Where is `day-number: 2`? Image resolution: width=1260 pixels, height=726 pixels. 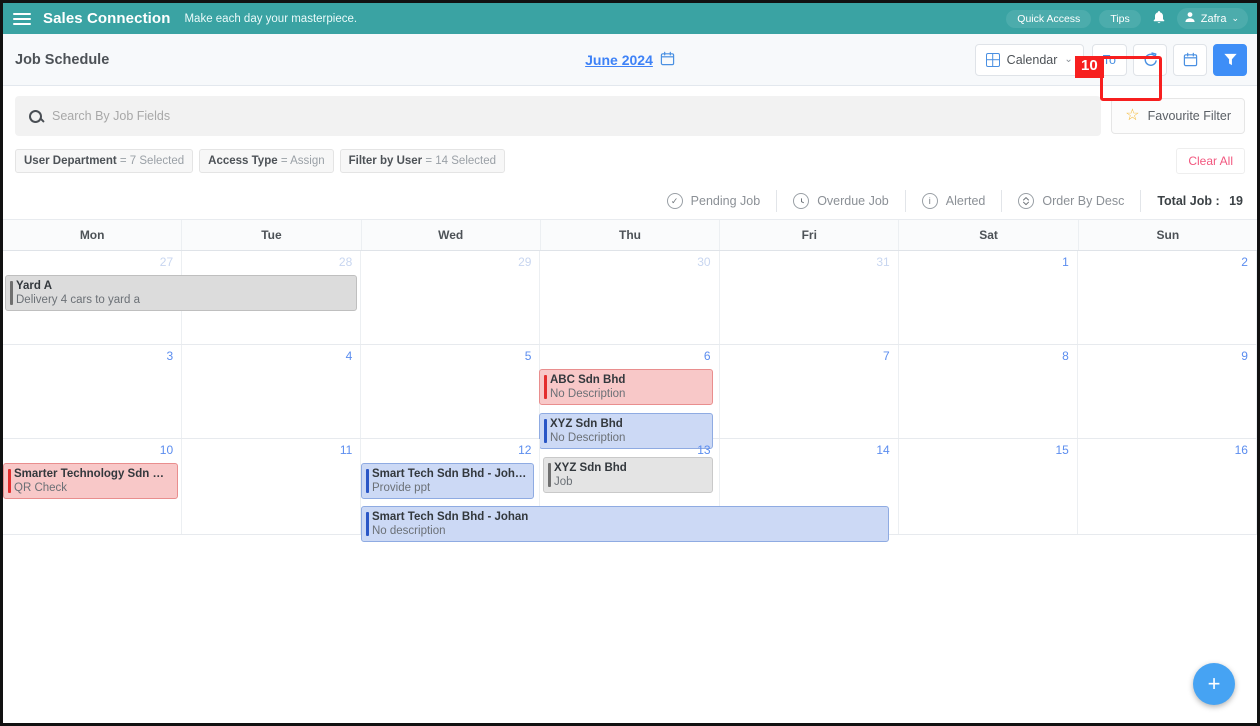
day-number: 2 is located at coordinates (1244, 262).